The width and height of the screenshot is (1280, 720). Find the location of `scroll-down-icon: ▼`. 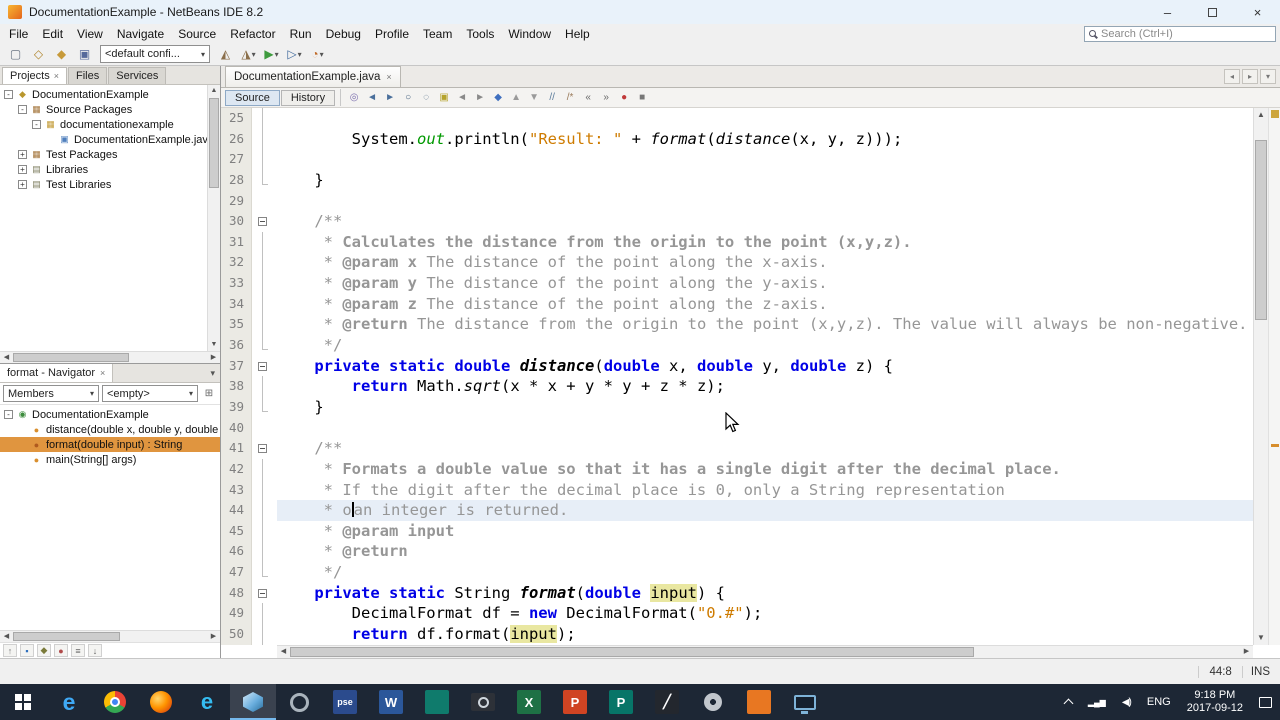

scroll-down-icon: ▼ is located at coordinates (214, 345).